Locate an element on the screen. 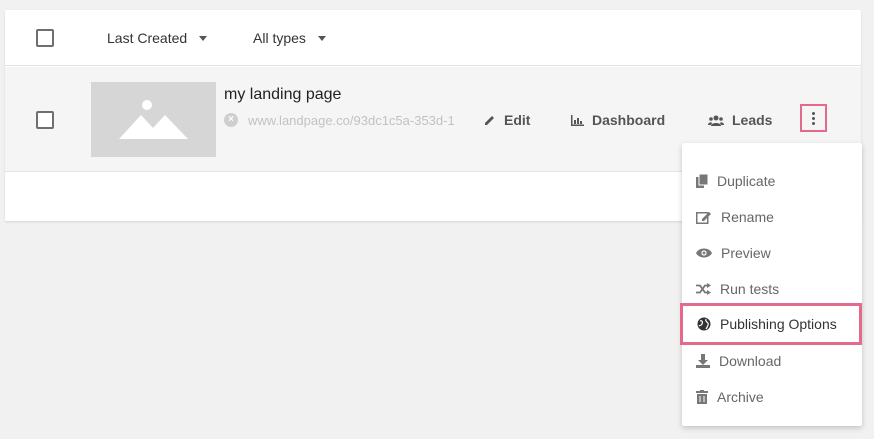 This screenshot has width=874, height=439. dashboard-button: Dashboard is located at coordinates (618, 120).